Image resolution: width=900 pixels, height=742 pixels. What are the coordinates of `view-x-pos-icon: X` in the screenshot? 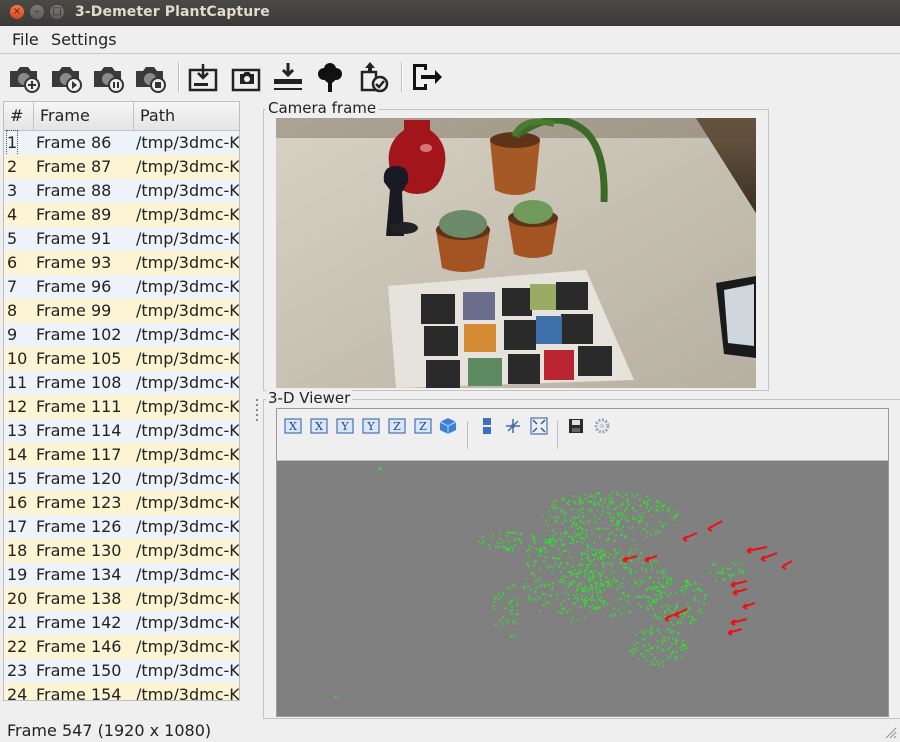 It's located at (293, 426).